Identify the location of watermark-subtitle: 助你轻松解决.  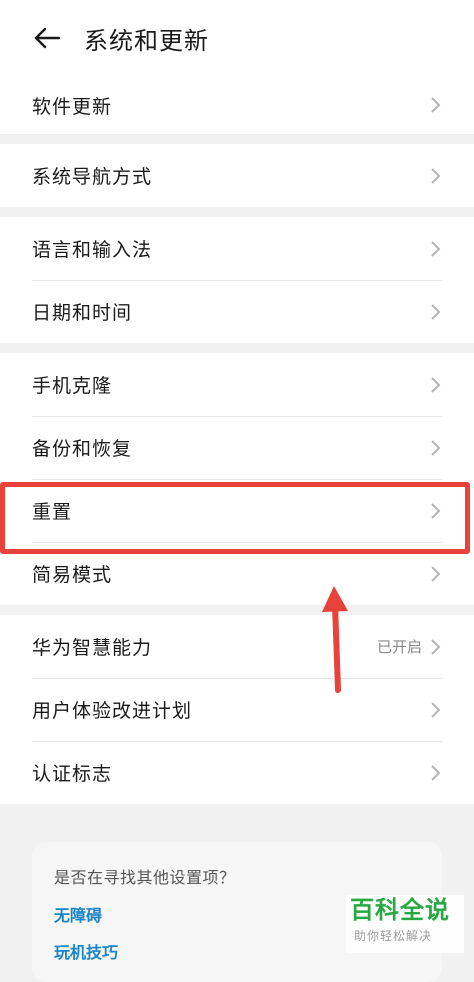
(393, 936).